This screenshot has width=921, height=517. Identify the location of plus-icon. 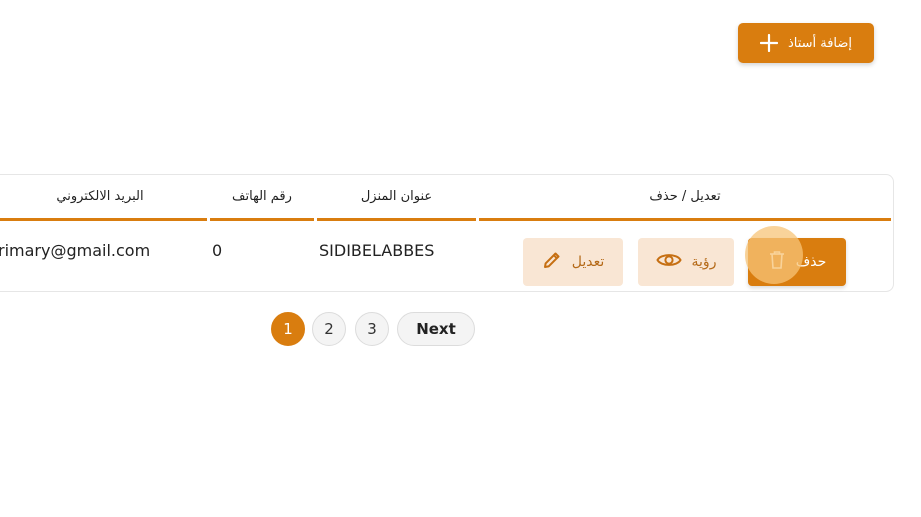
(768, 43).